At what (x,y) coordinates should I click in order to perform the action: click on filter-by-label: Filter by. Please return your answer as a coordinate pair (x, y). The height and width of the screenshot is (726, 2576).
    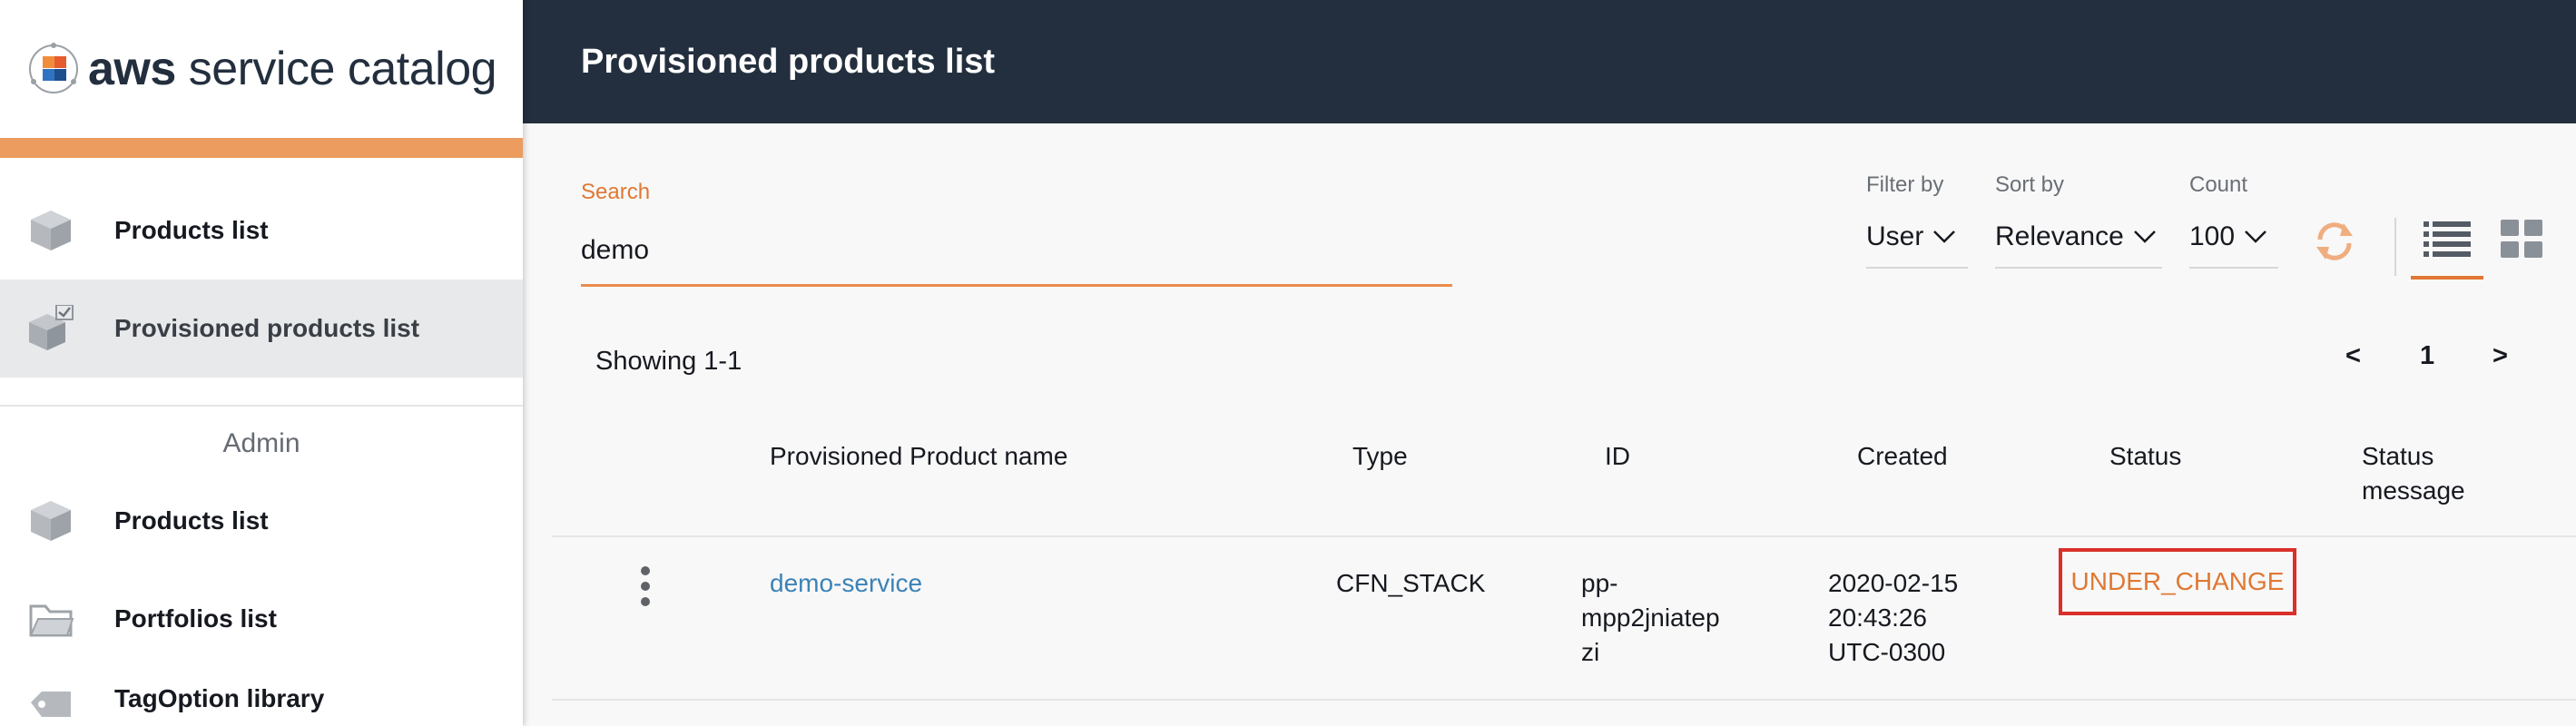
    Looking at the image, I should click on (1905, 184).